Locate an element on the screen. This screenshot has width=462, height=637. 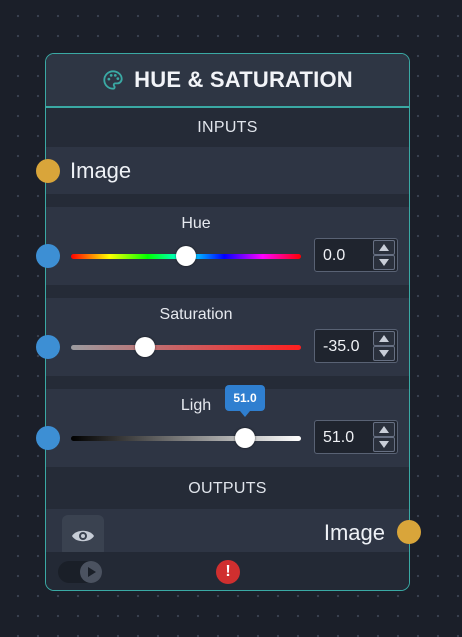
node-header: HUE & SATURATION is located at coordinates (227, 81).